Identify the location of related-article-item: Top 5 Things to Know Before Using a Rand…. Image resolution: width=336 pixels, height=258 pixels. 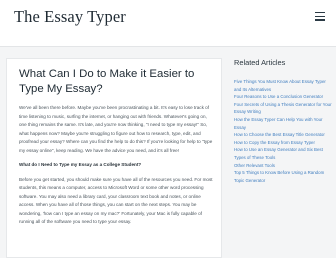
(284, 176).